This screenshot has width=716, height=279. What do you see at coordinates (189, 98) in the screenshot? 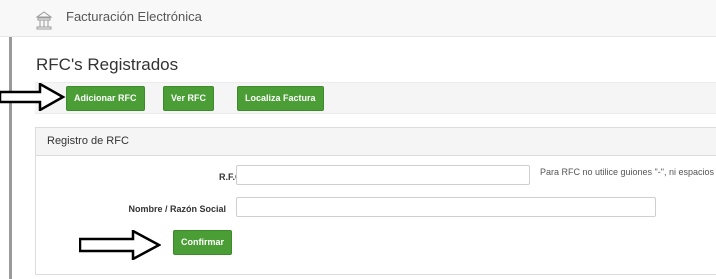
I see `ver-rfc-button: Ver RFC` at bounding box center [189, 98].